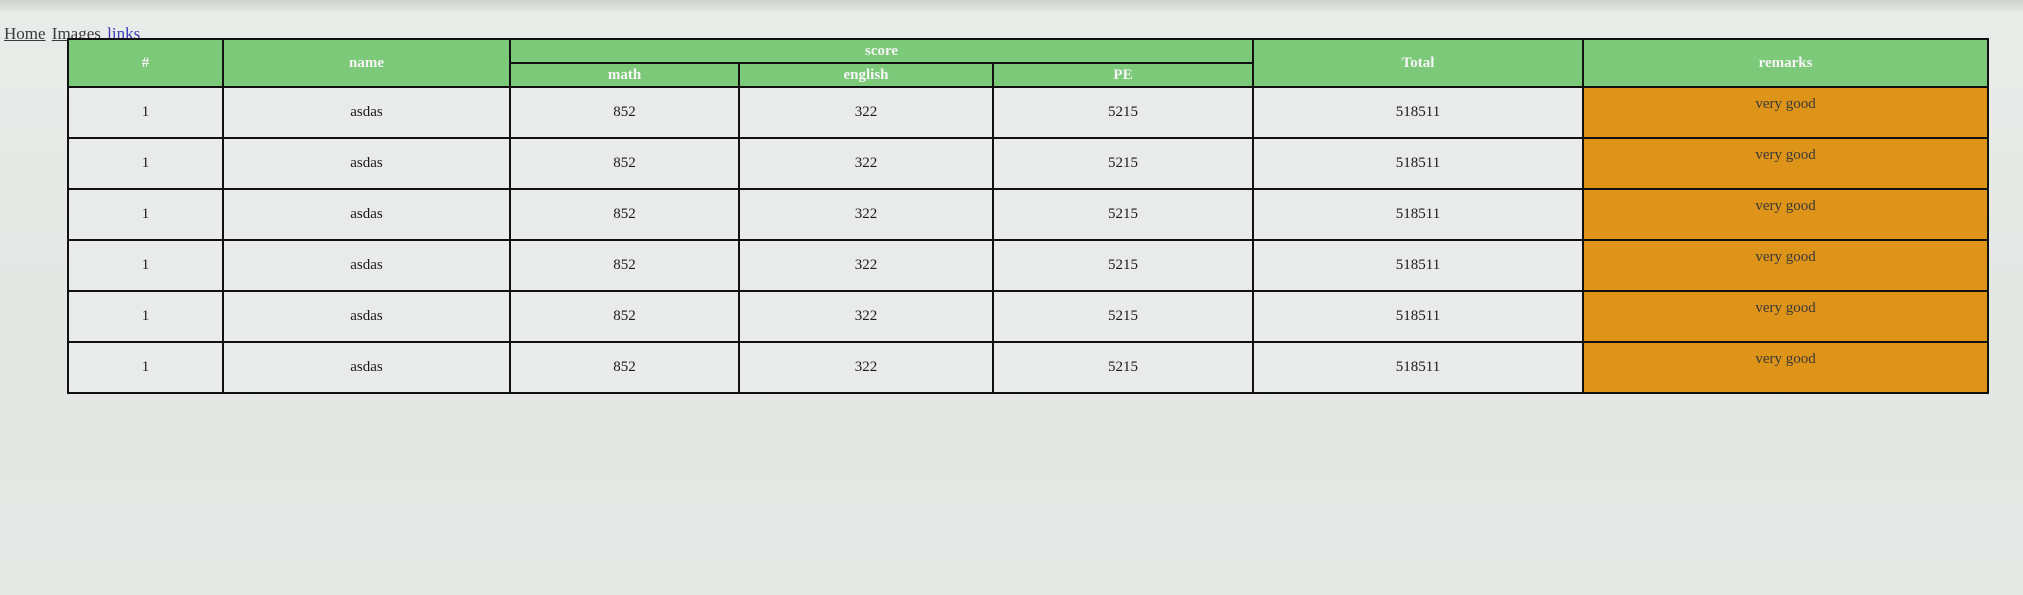 The image size is (2023, 595). Describe the element at coordinates (1418, 63) in the screenshot. I see `header-total: Total` at that location.